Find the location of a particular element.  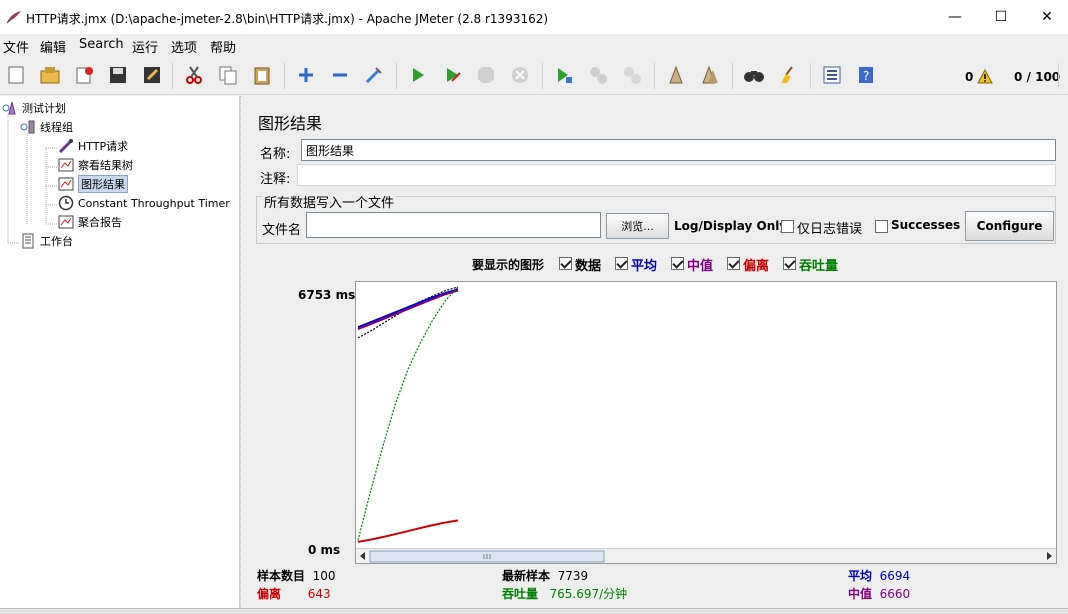

shutdown-icon is located at coordinates (520, 75).